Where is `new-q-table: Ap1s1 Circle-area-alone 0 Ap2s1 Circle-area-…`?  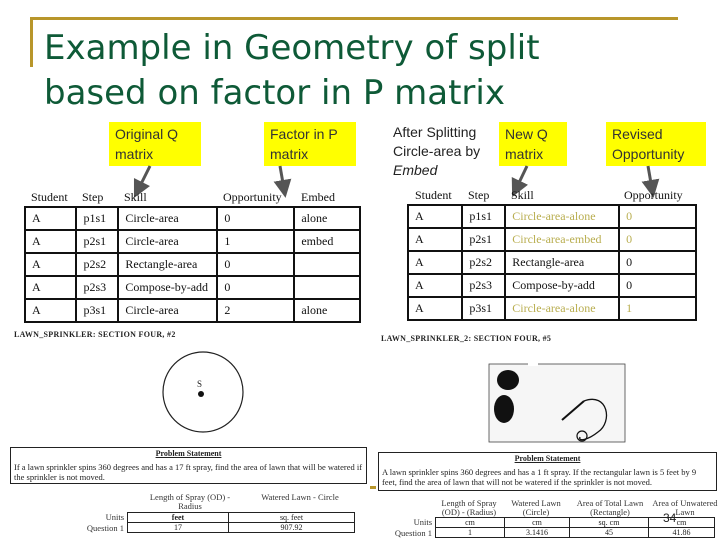
new-q-table: Ap1s1 Circle-area-alone 0 Ap2s1 Circle-area-… is located at coordinates (551, 262).